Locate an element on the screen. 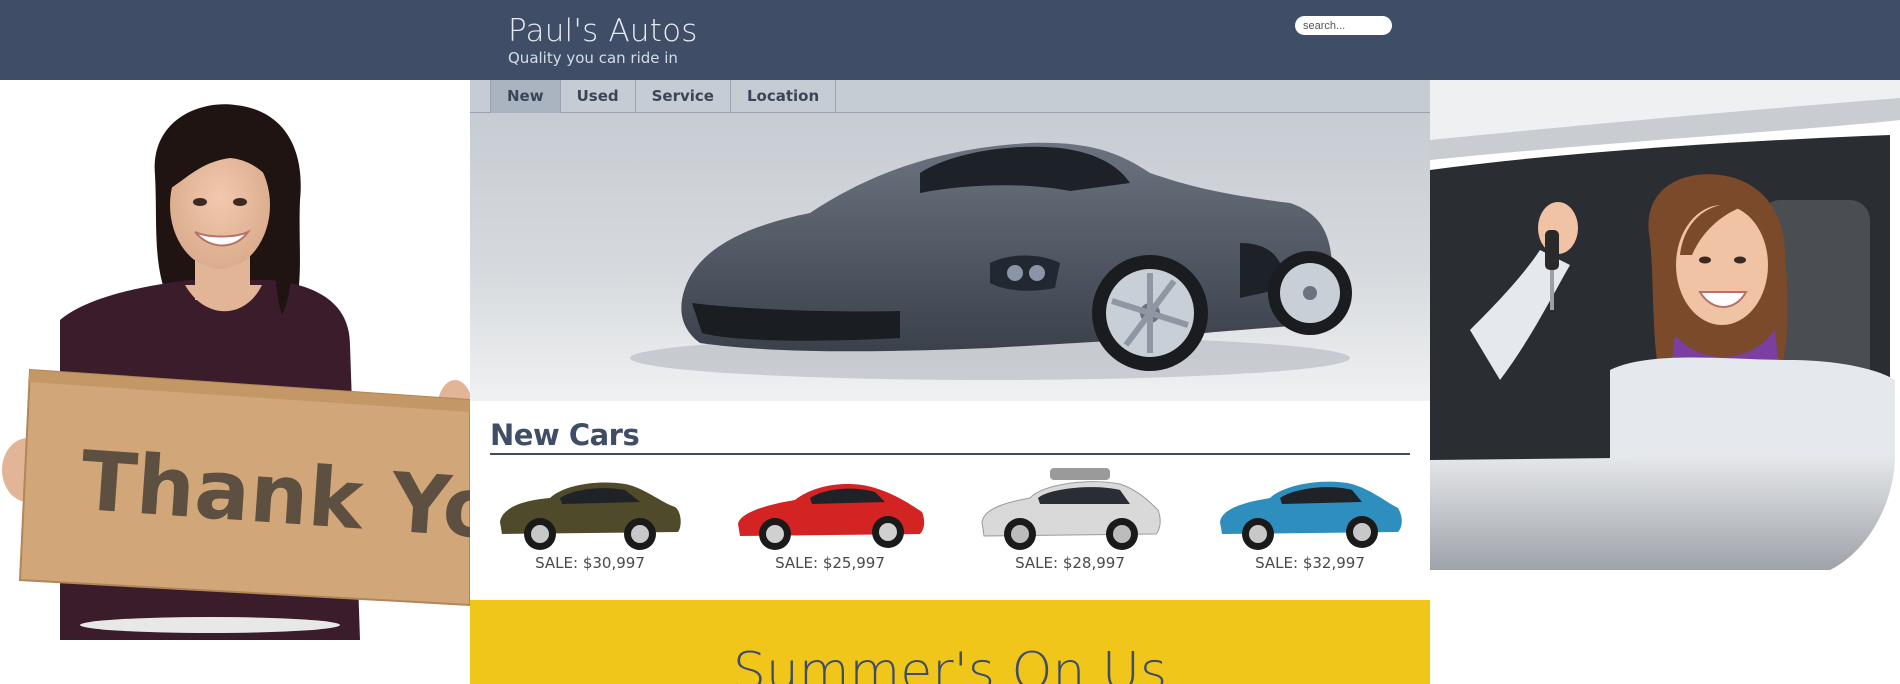  section-title: New Cars is located at coordinates (565, 435).